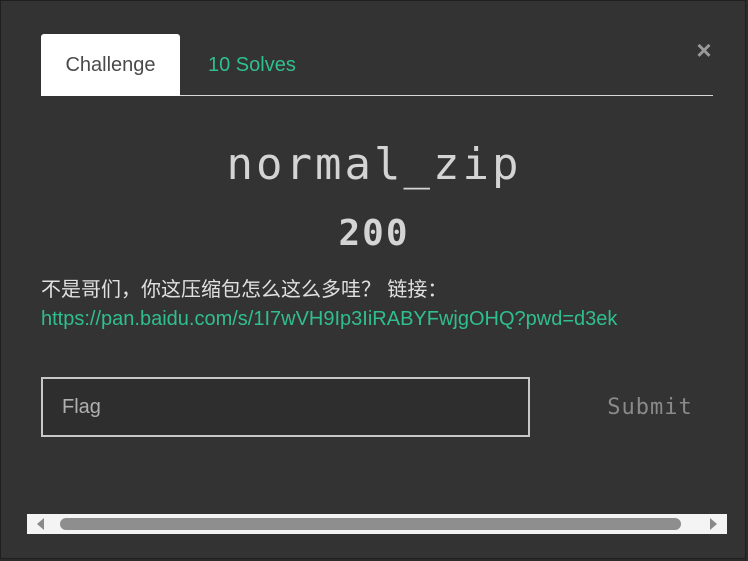 The image size is (748, 561). I want to click on scrollbar-thumb, so click(370, 524).